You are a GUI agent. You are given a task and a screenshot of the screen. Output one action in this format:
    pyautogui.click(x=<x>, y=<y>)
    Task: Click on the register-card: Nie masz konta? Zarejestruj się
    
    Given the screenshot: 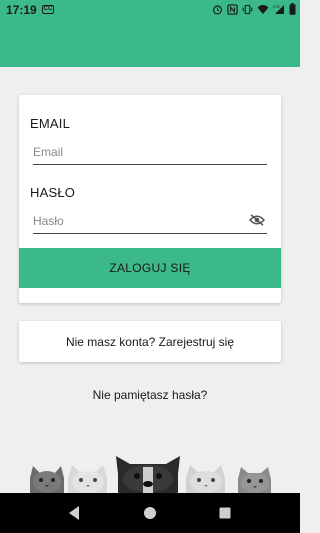 What is the action you would take?
    pyautogui.click(x=150, y=341)
    